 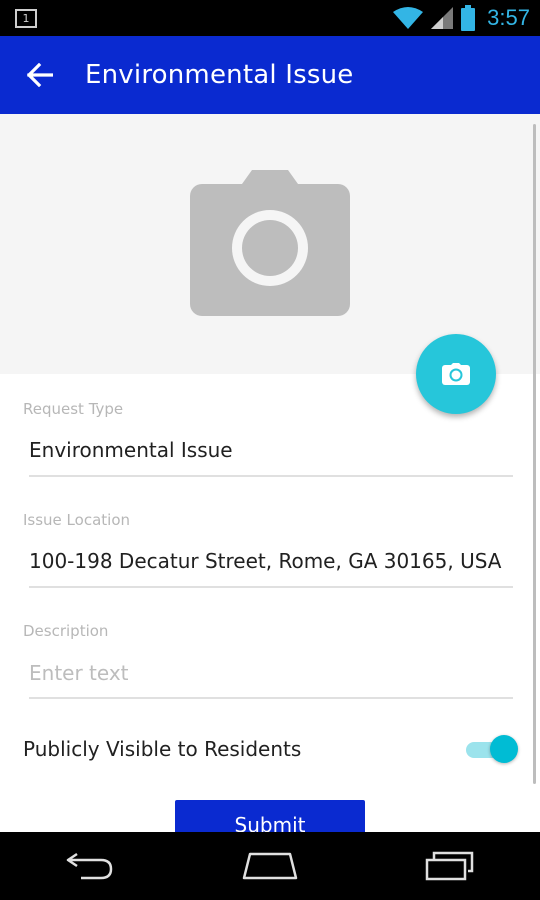 What do you see at coordinates (468, 18) in the screenshot?
I see `battery-icon` at bounding box center [468, 18].